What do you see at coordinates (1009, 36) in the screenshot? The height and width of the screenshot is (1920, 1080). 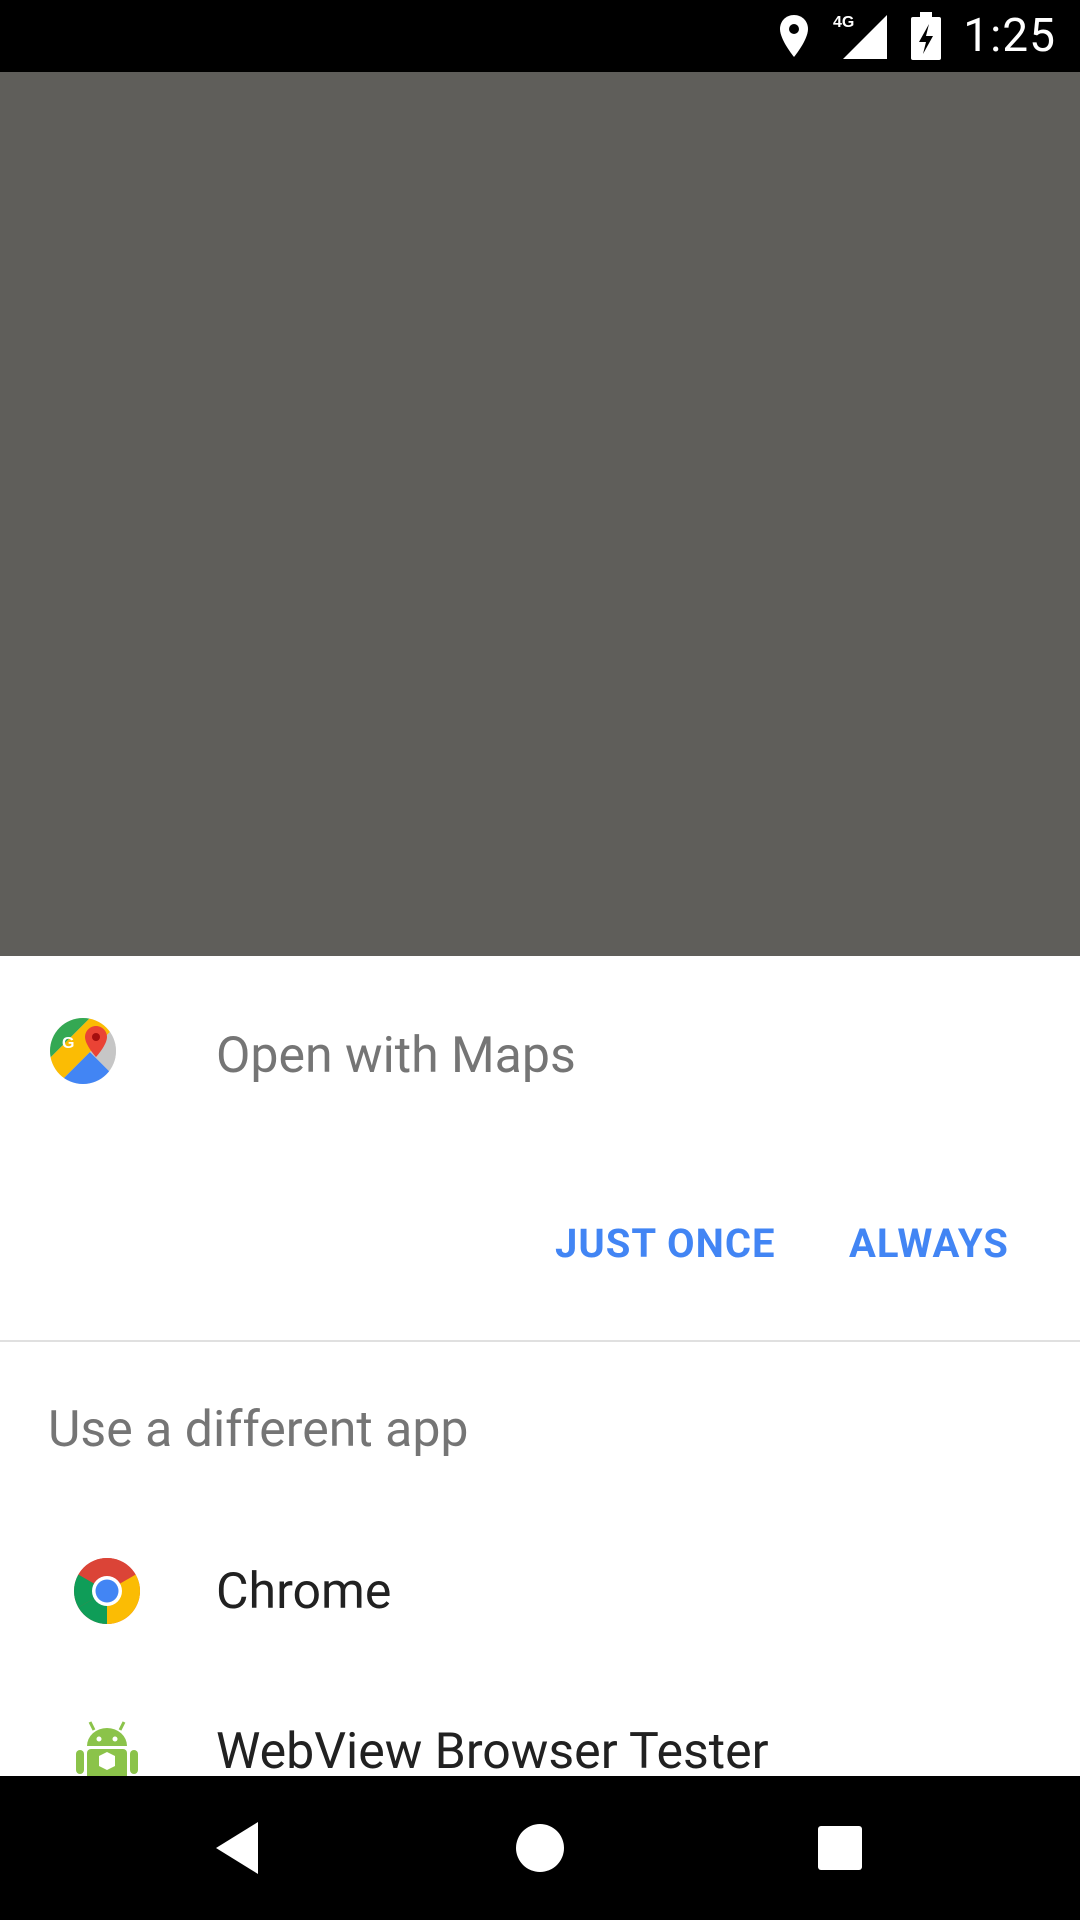 I see `clock: 1:25` at bounding box center [1009, 36].